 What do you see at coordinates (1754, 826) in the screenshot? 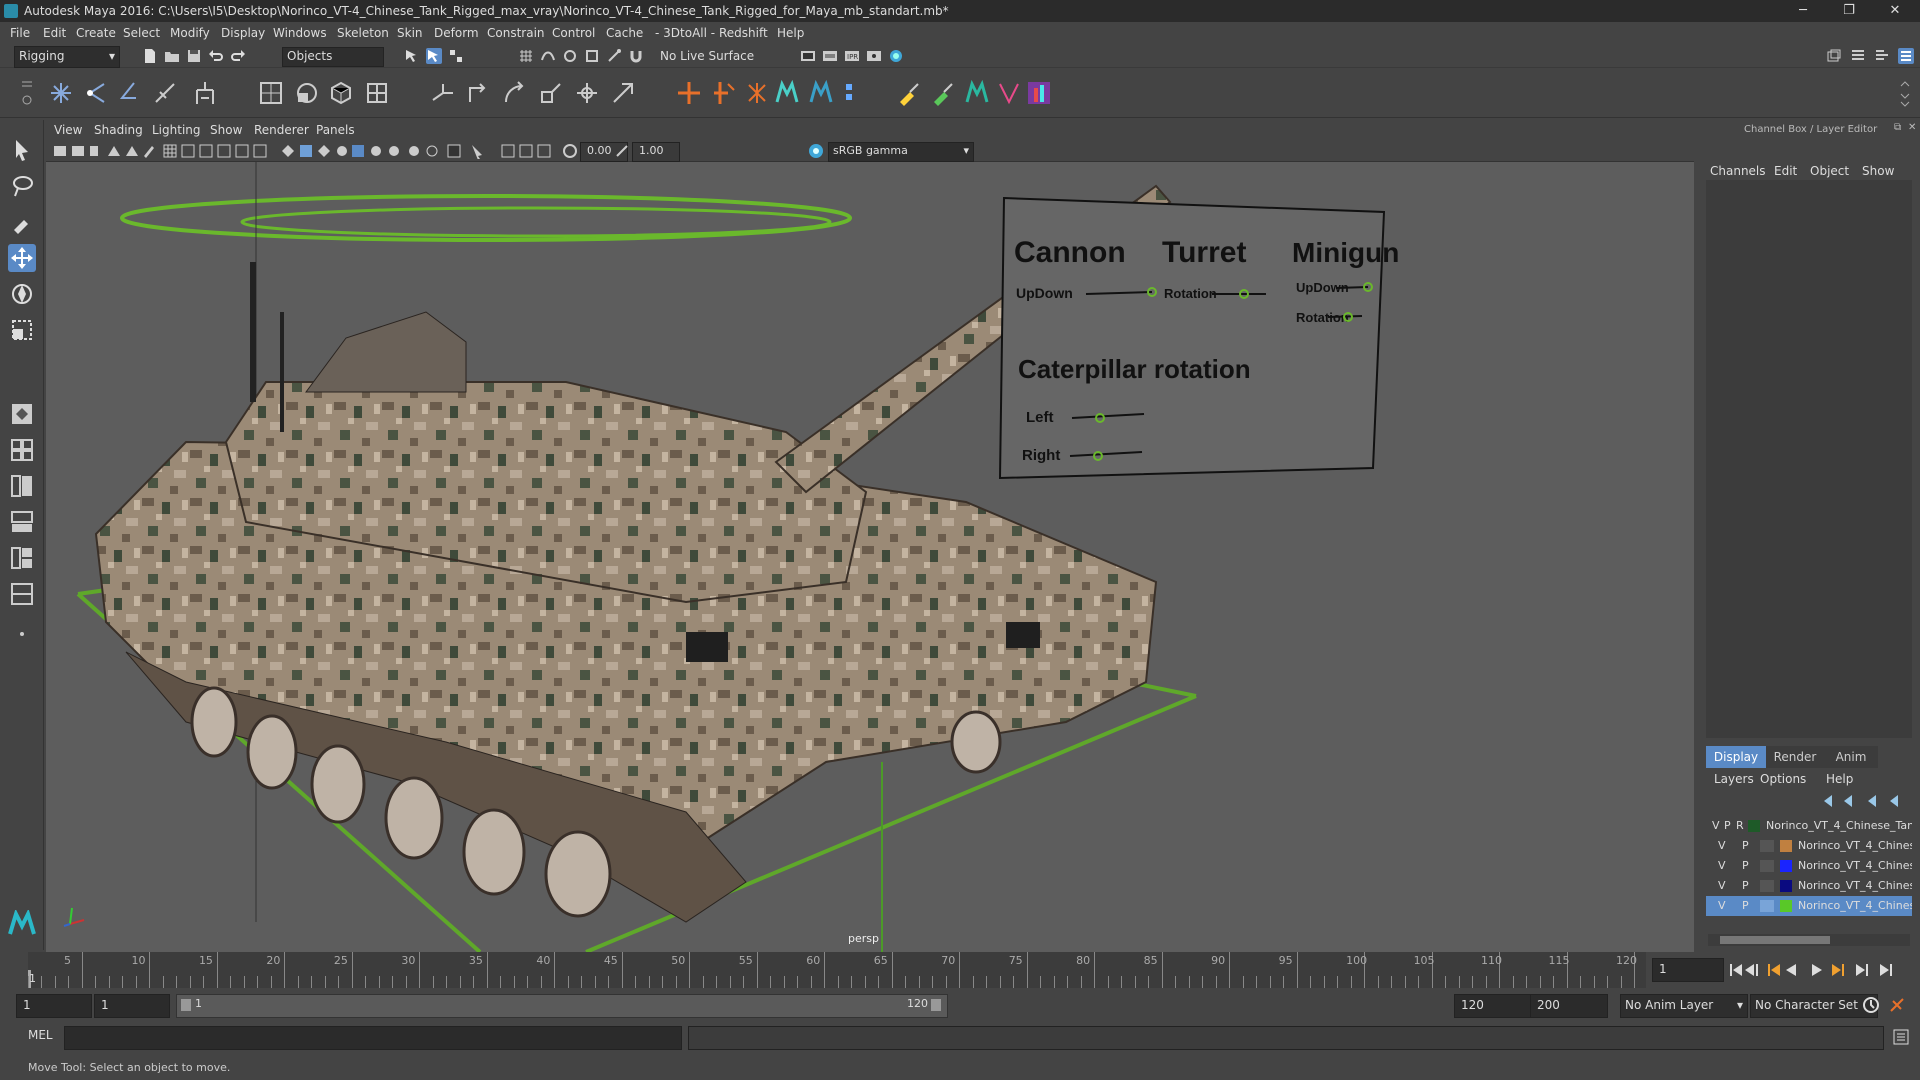
I see `layer-color-swatch` at bounding box center [1754, 826].